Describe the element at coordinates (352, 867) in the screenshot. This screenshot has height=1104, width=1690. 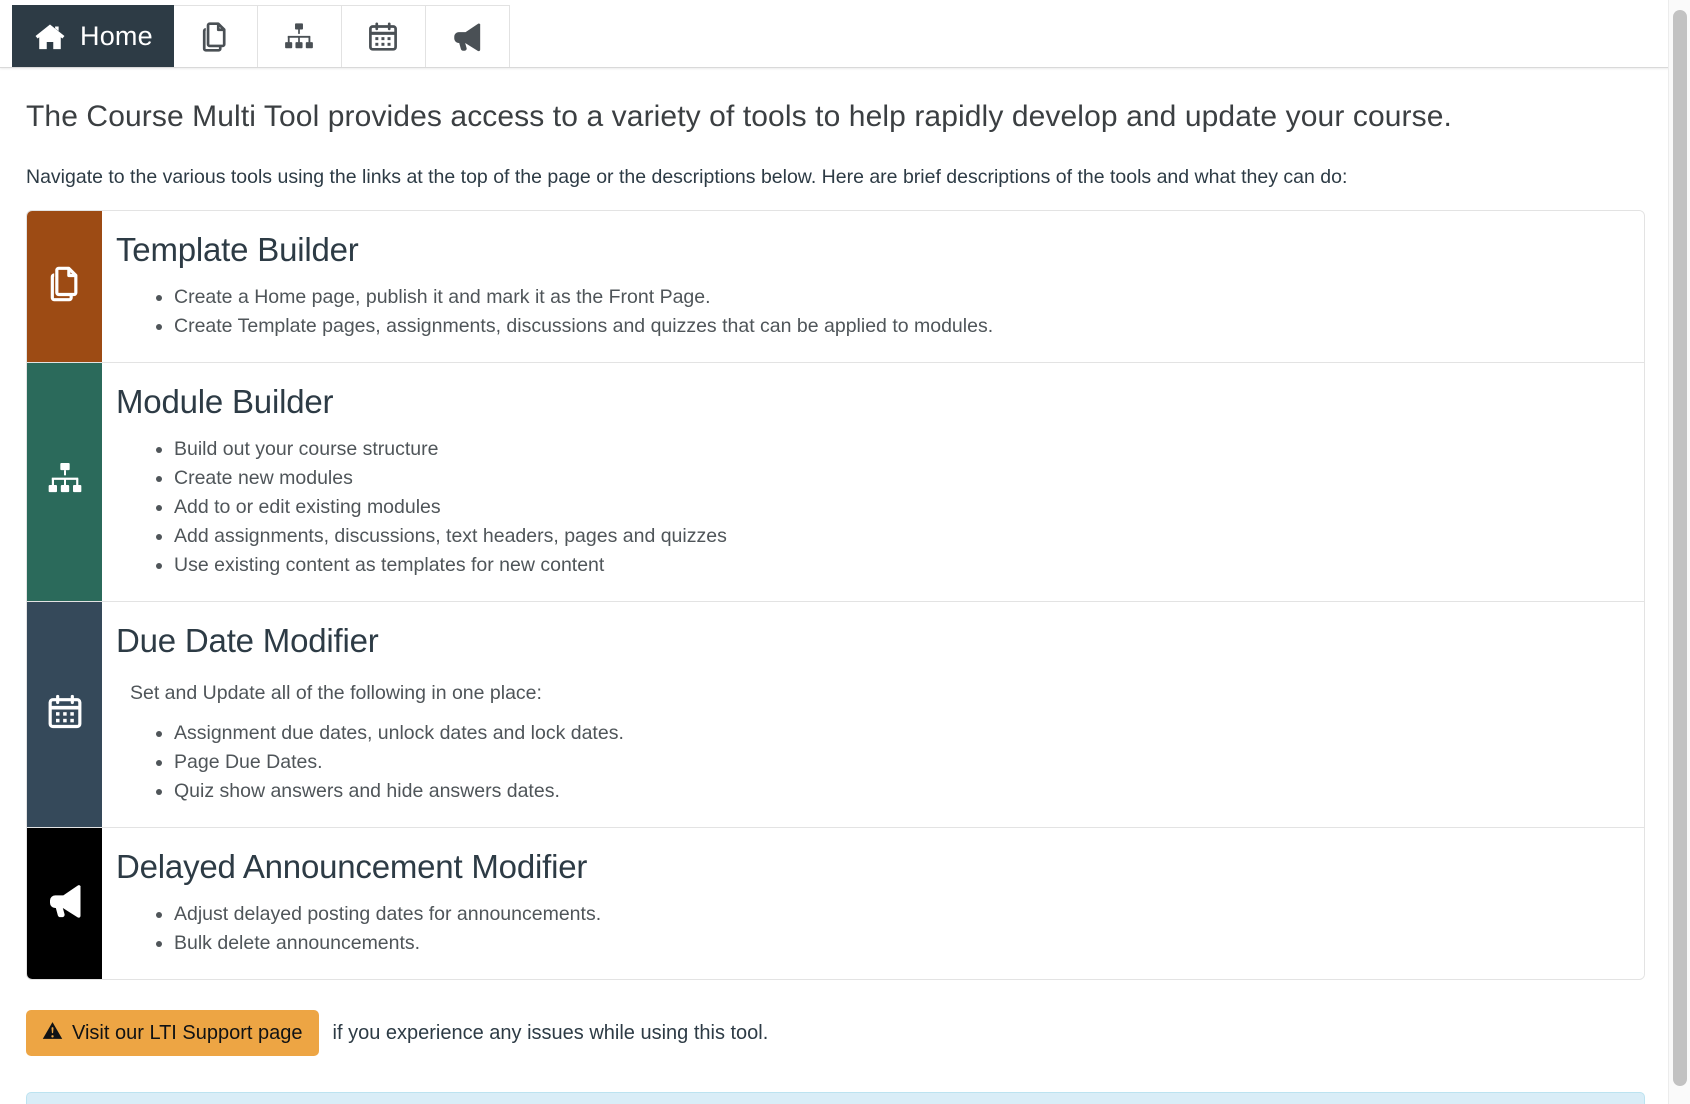
I see `card-title: Delayed Announcement Modifier` at that location.